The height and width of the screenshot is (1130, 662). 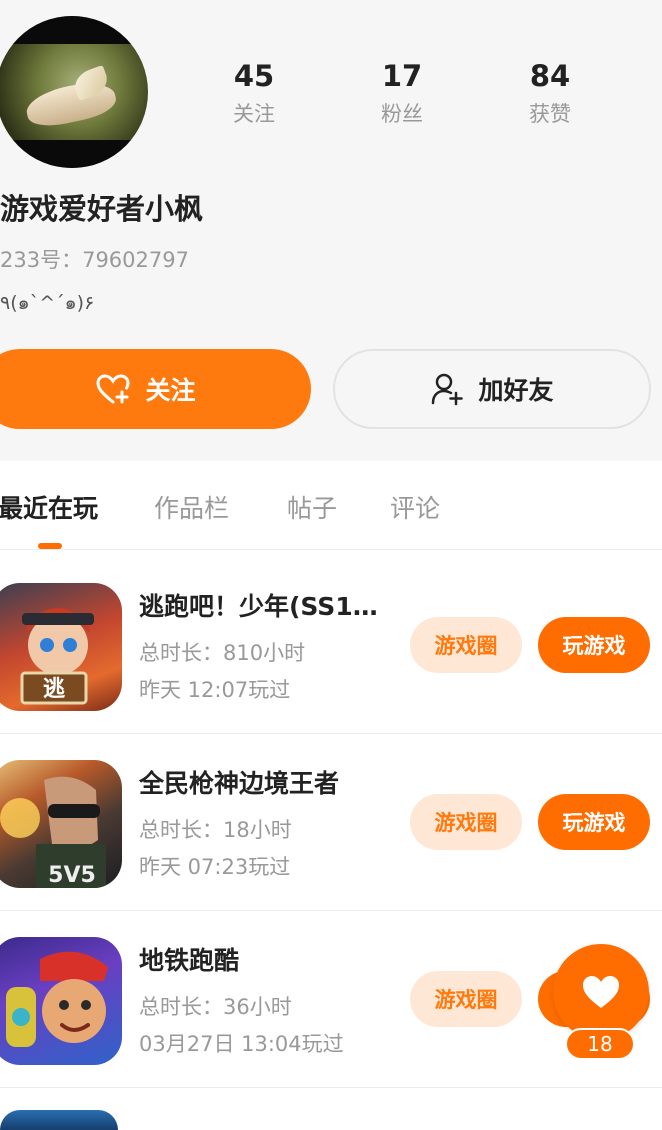 I want to click on tab-works: 作品栏, so click(x=191, y=507).